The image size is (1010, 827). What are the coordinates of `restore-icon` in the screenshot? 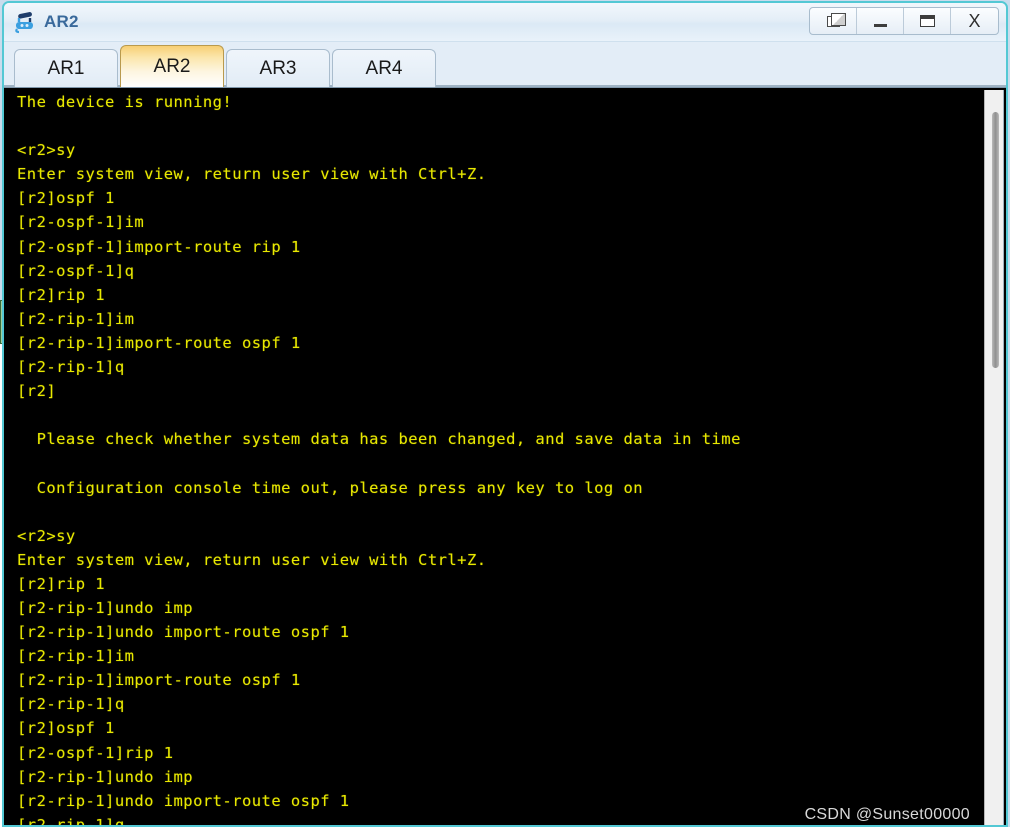 It's located at (836, 19).